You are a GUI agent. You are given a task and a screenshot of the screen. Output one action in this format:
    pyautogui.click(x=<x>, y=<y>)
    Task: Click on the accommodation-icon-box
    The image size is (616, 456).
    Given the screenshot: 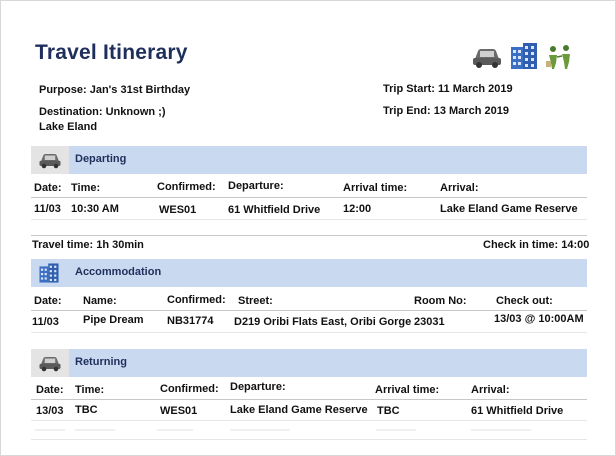 What is the action you would take?
    pyautogui.click(x=50, y=273)
    